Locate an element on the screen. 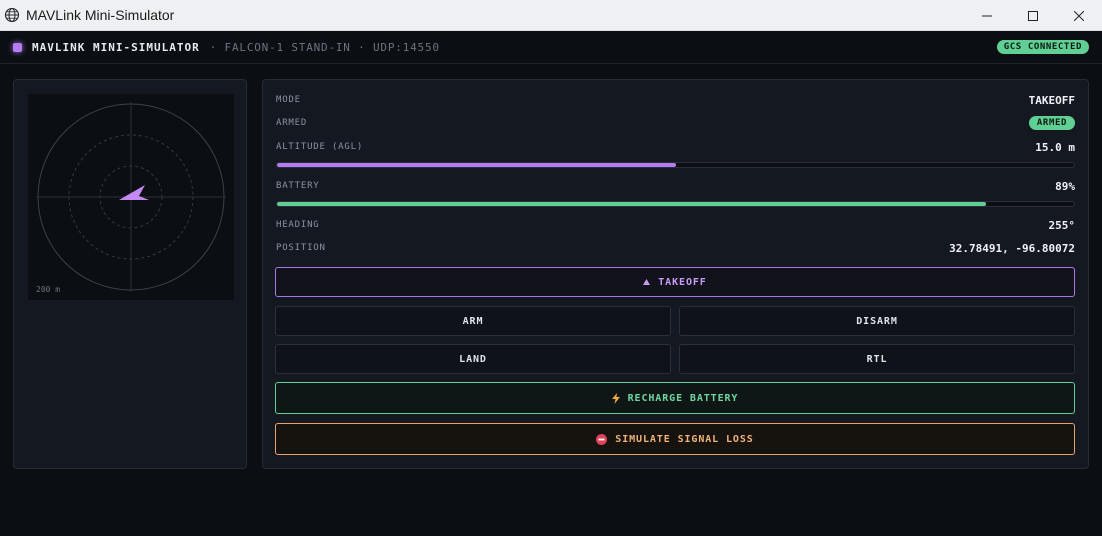 Image resolution: width=1102 pixels, height=536 pixels. recharge-button-label: RECHARGE BATTERY is located at coordinates (683, 398).